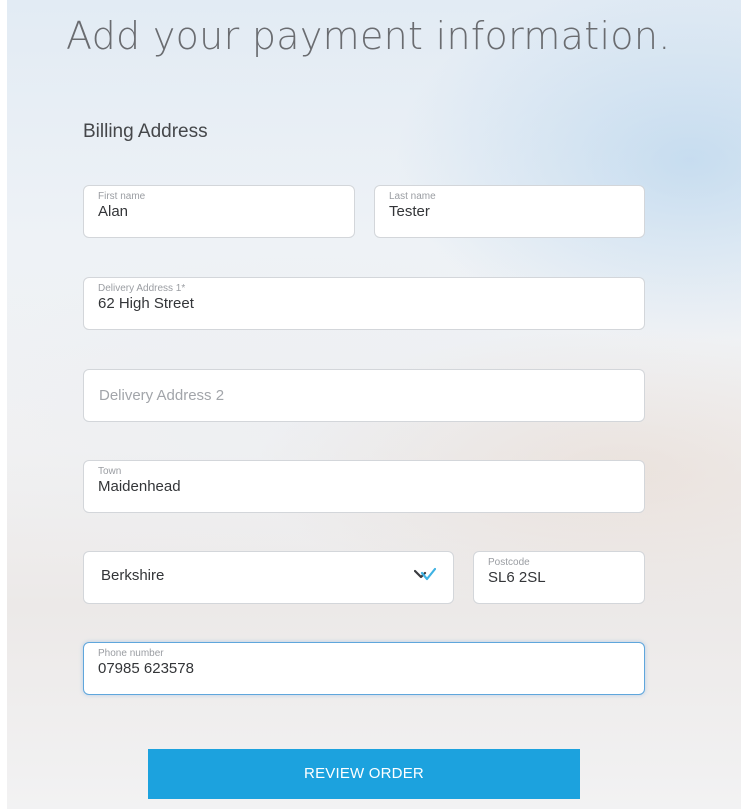  Describe the element at coordinates (146, 668) in the screenshot. I see `phone-number-value: 07985 623578` at that location.